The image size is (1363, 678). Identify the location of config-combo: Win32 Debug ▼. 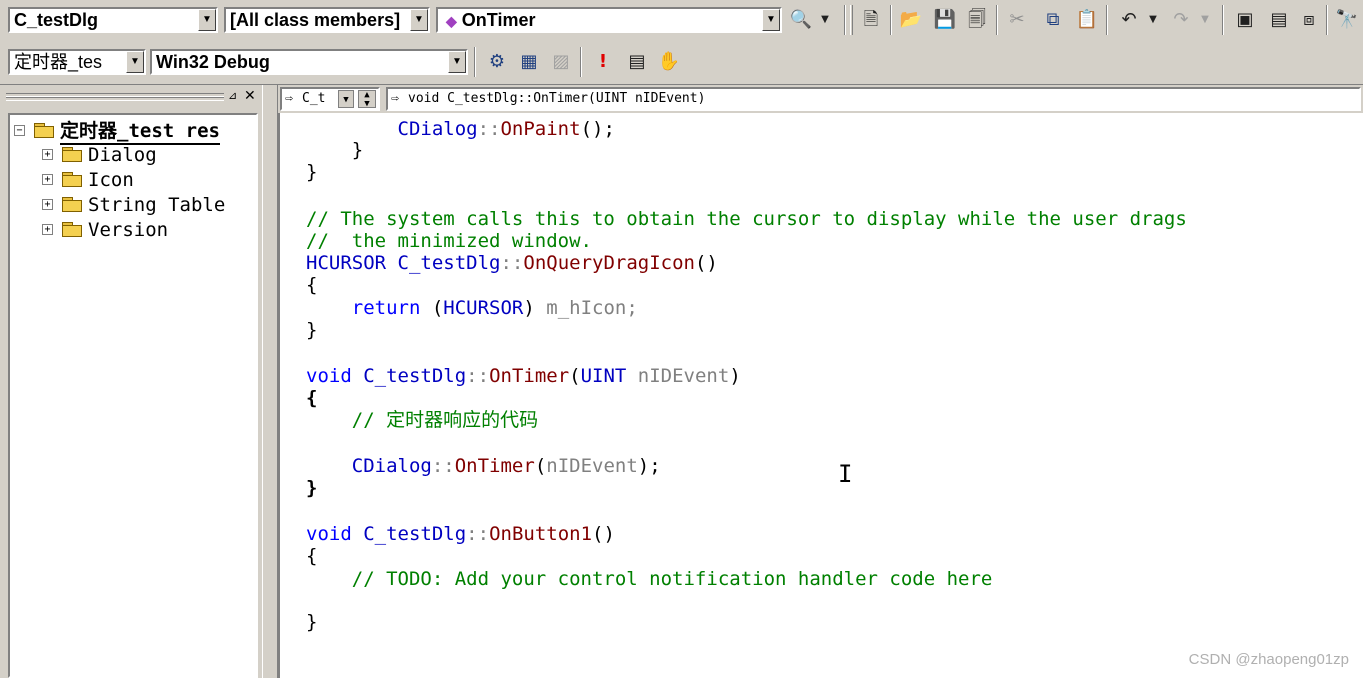
(309, 62).